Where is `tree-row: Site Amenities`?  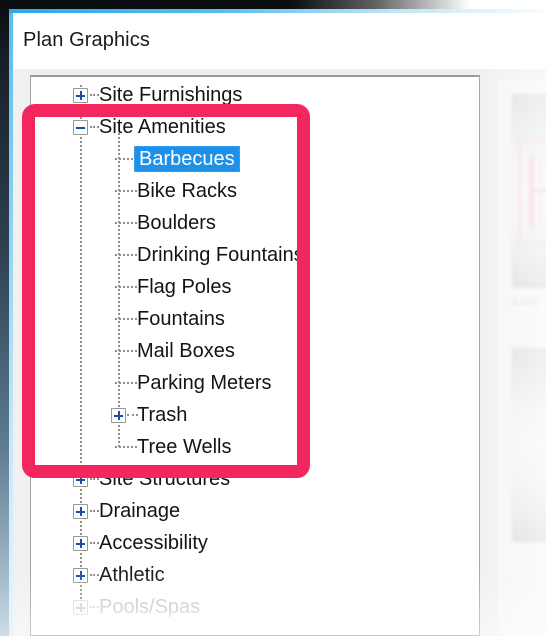
tree-row: Site Amenities is located at coordinates (255, 127).